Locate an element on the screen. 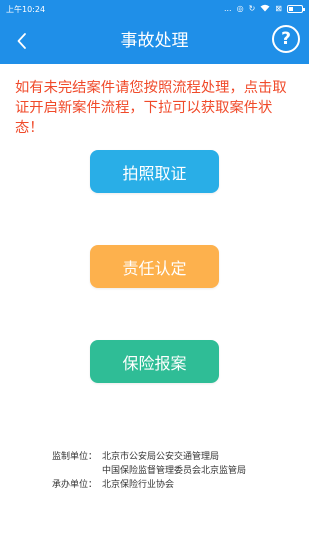 This screenshot has width=320, height=550. organizer-label: 承办单位： is located at coordinates (75, 485).